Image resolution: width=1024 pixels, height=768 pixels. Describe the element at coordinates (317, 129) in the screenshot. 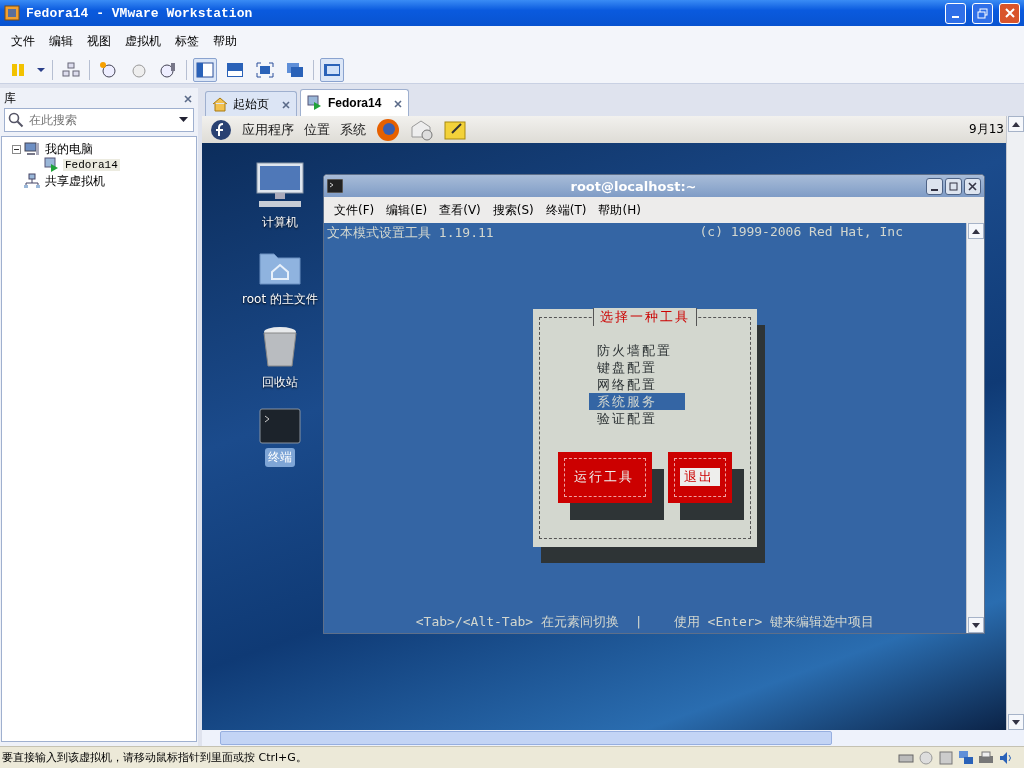

I see `menu-item: 位置` at that location.